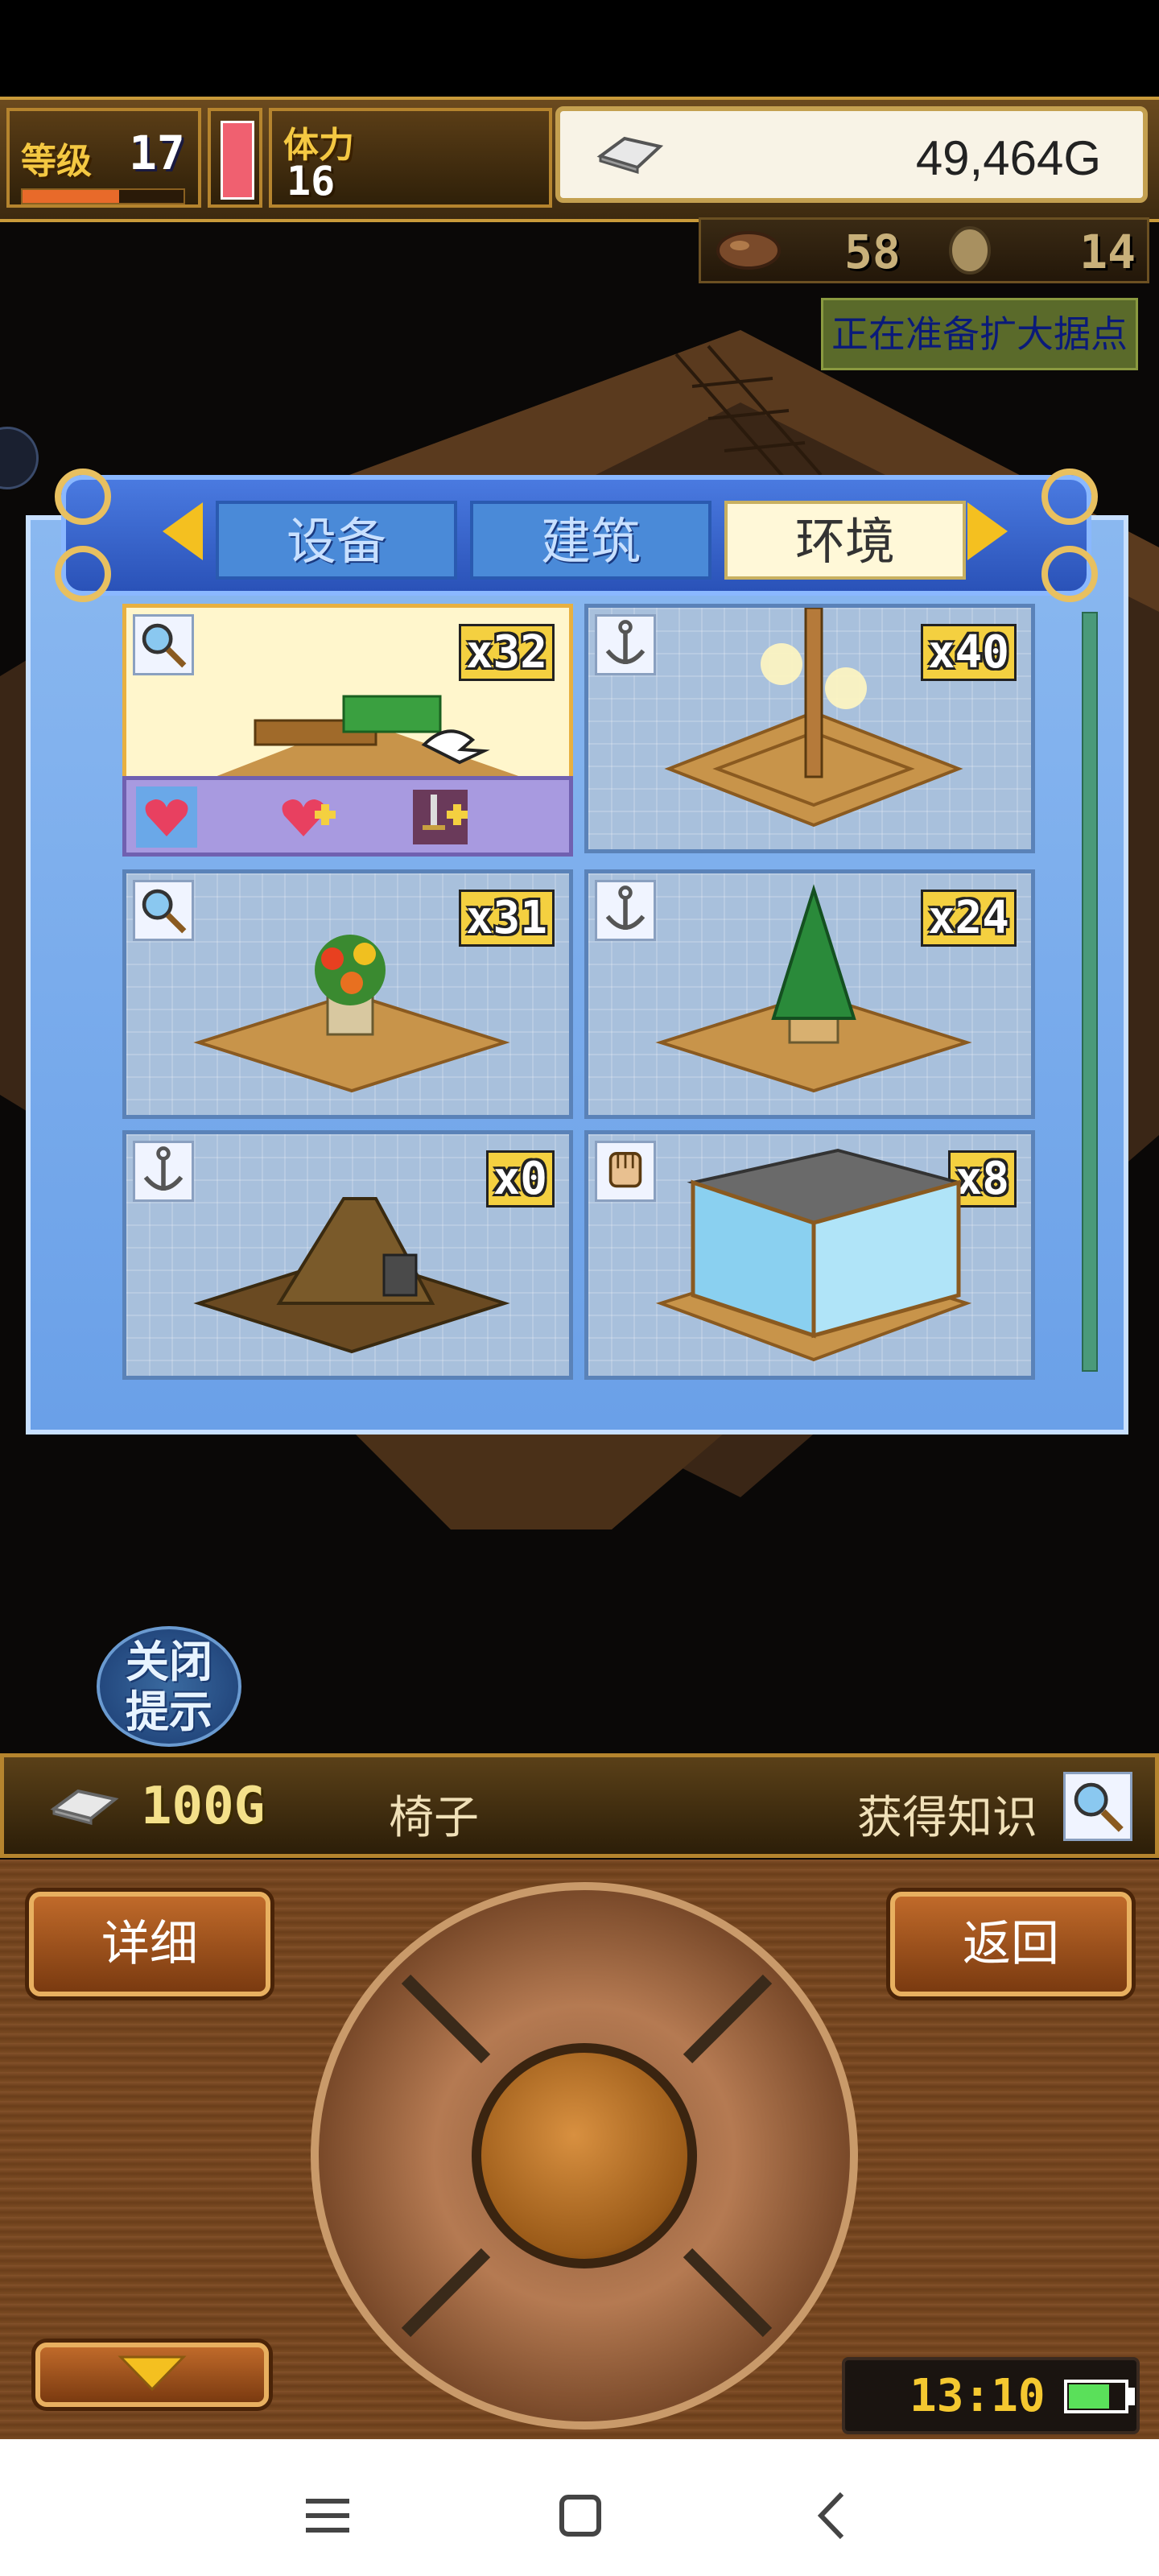 The image size is (1159, 2576). Describe the element at coordinates (872, 252) in the screenshot. I see `seed-count: 58` at that location.